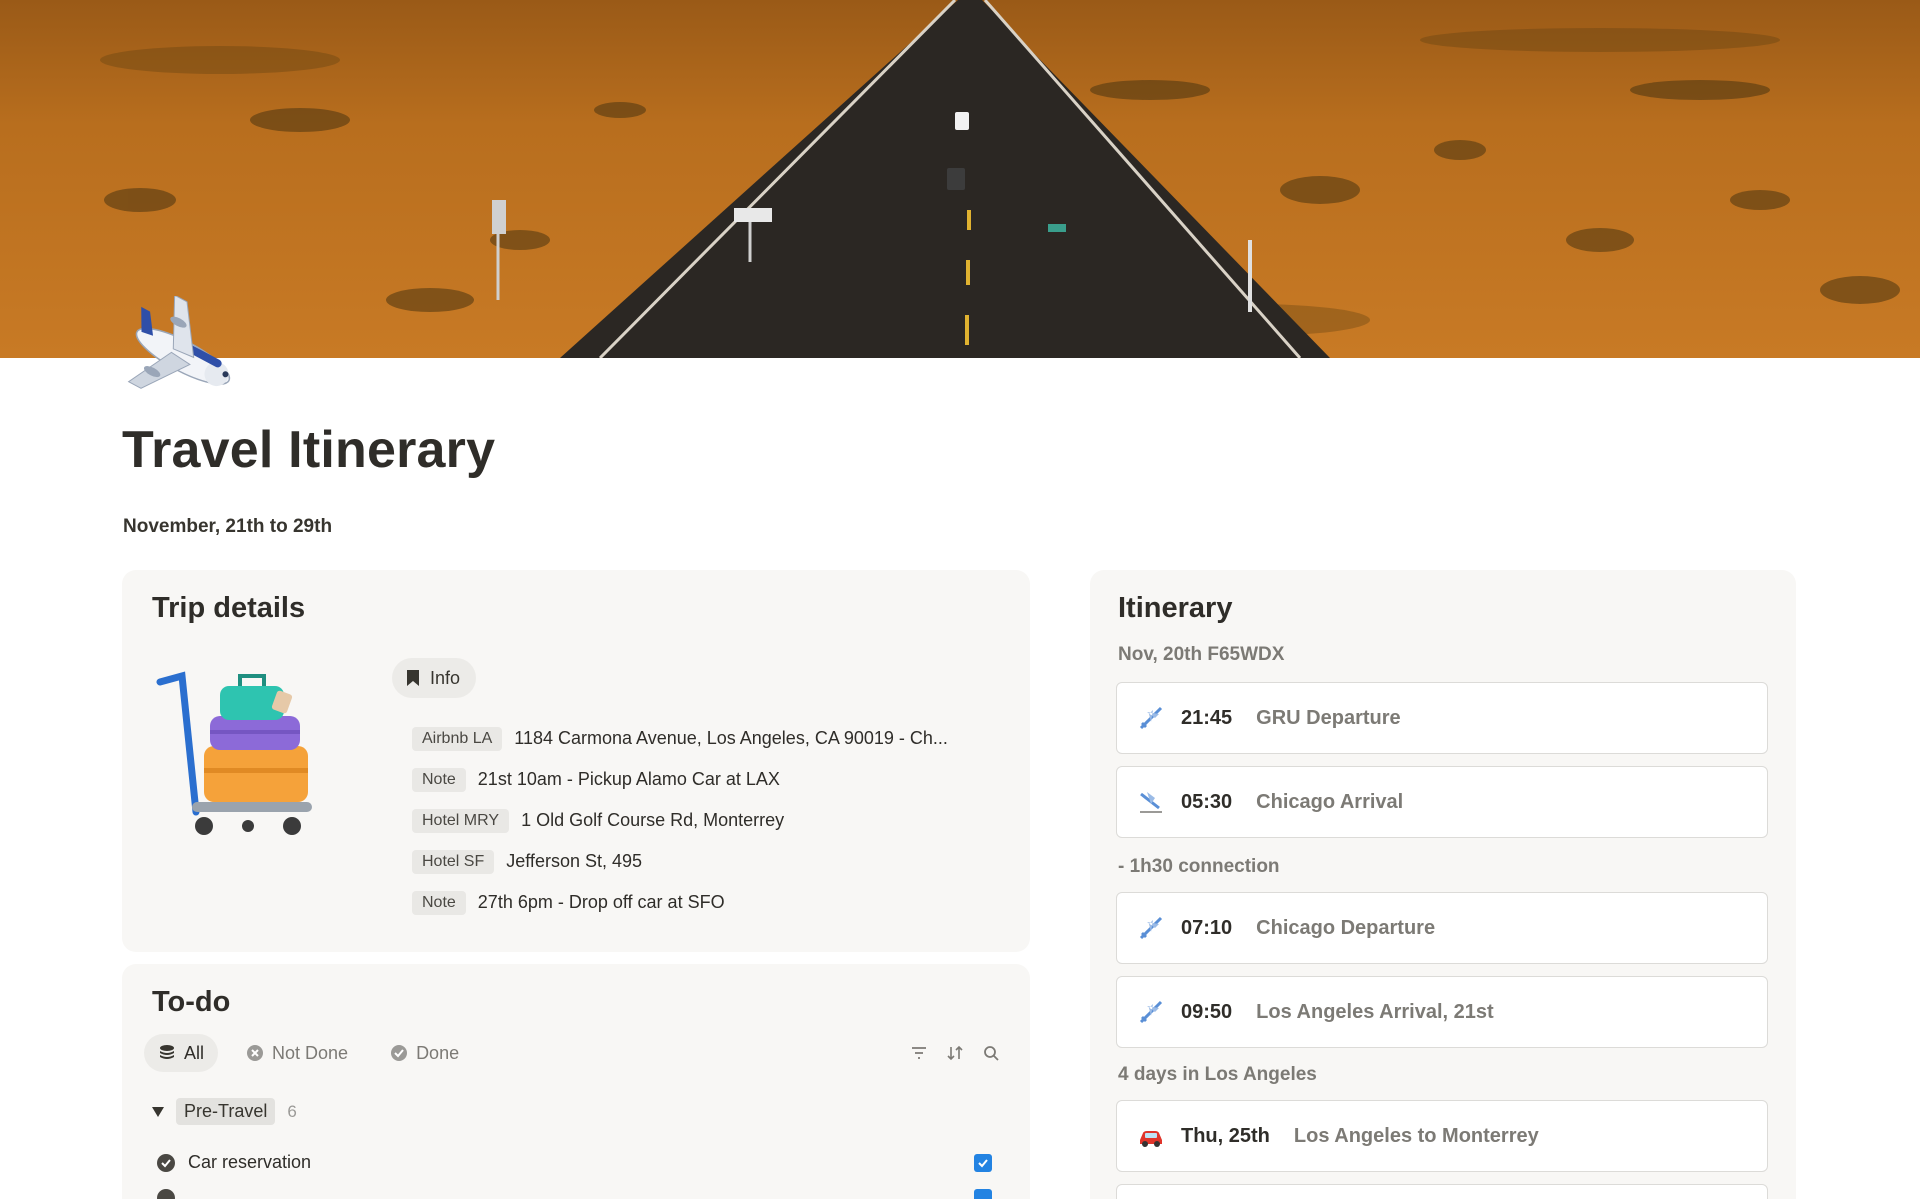 Image resolution: width=1920 pixels, height=1199 pixels. What do you see at coordinates (1175, 608) in the screenshot?
I see `itinerary-heading: Itinerary` at bounding box center [1175, 608].